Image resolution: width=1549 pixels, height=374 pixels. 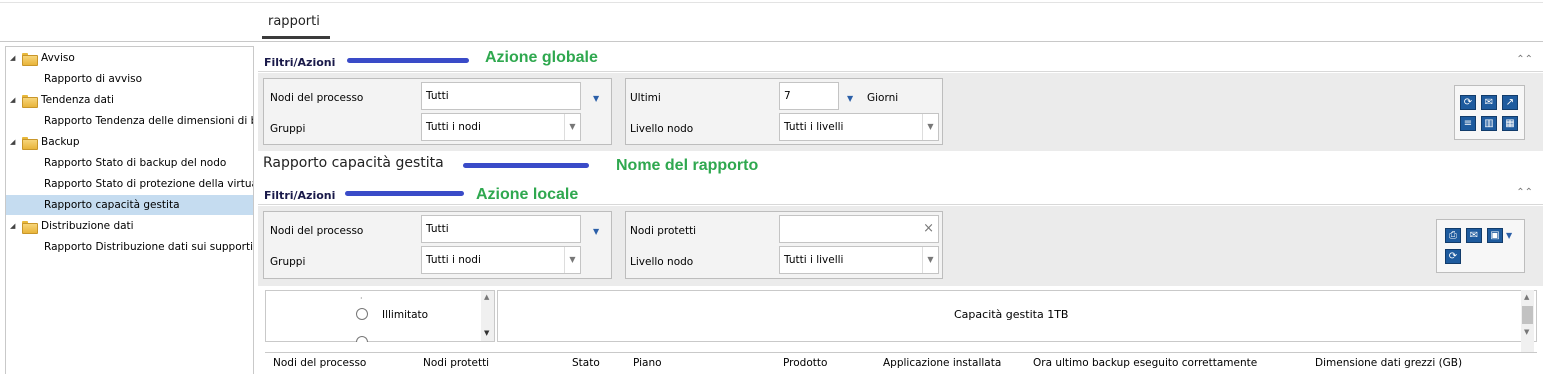 What do you see at coordinates (859, 260) in the screenshot?
I see `local-node-level-select: Tutti i livelli ▼` at bounding box center [859, 260].